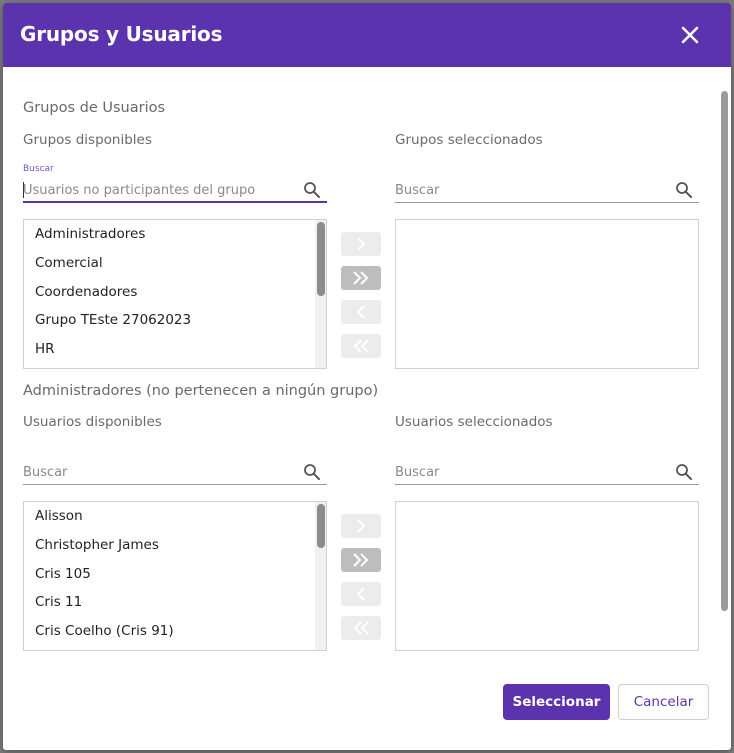  What do you see at coordinates (547, 294) in the screenshot?
I see `selected-groups-list` at bounding box center [547, 294].